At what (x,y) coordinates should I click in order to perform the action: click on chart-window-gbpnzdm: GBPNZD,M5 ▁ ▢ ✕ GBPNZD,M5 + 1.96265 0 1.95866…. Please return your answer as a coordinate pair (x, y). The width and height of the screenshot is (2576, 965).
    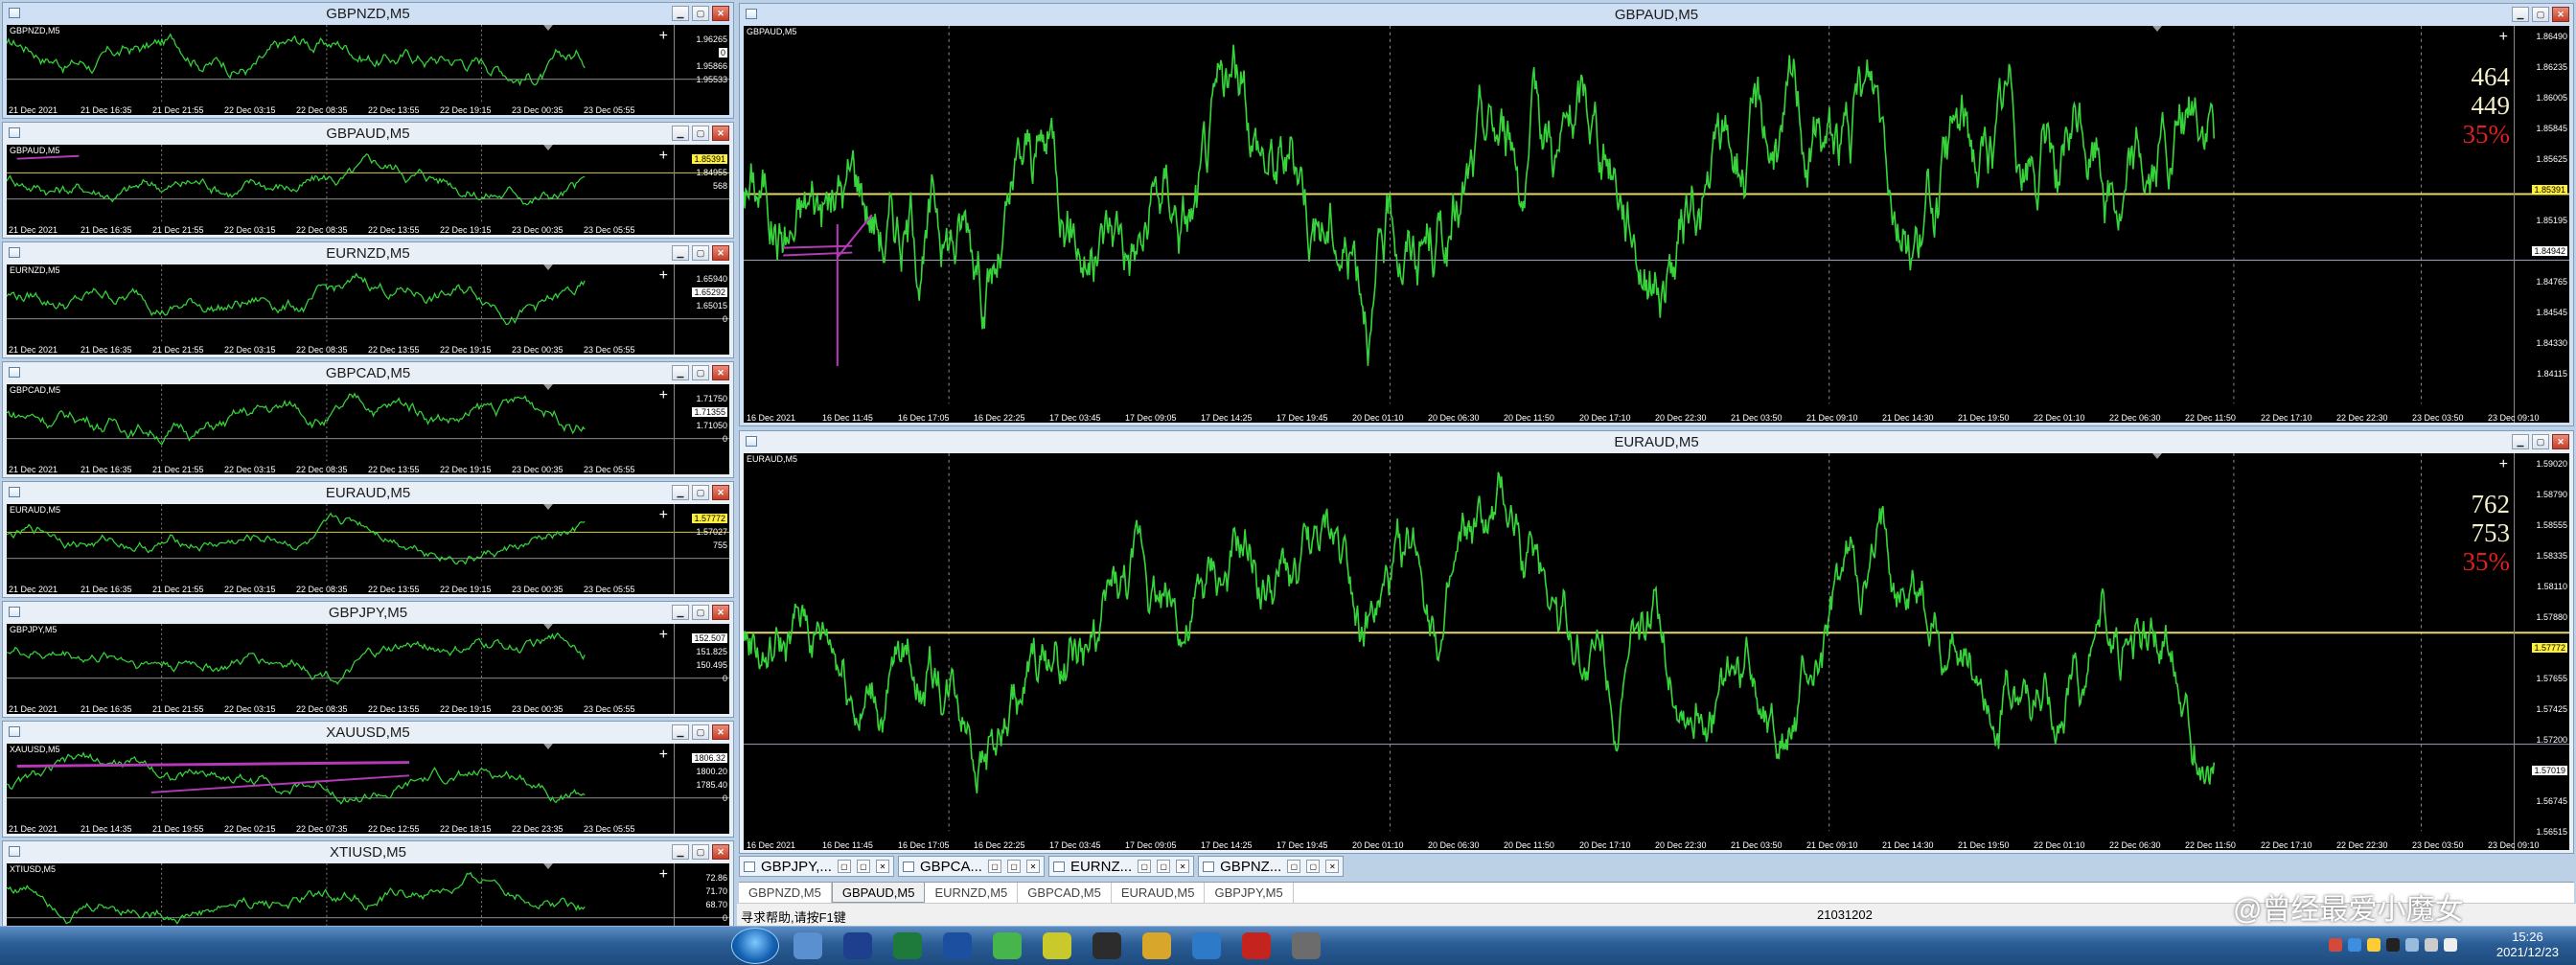
    Looking at the image, I should click on (368, 60).